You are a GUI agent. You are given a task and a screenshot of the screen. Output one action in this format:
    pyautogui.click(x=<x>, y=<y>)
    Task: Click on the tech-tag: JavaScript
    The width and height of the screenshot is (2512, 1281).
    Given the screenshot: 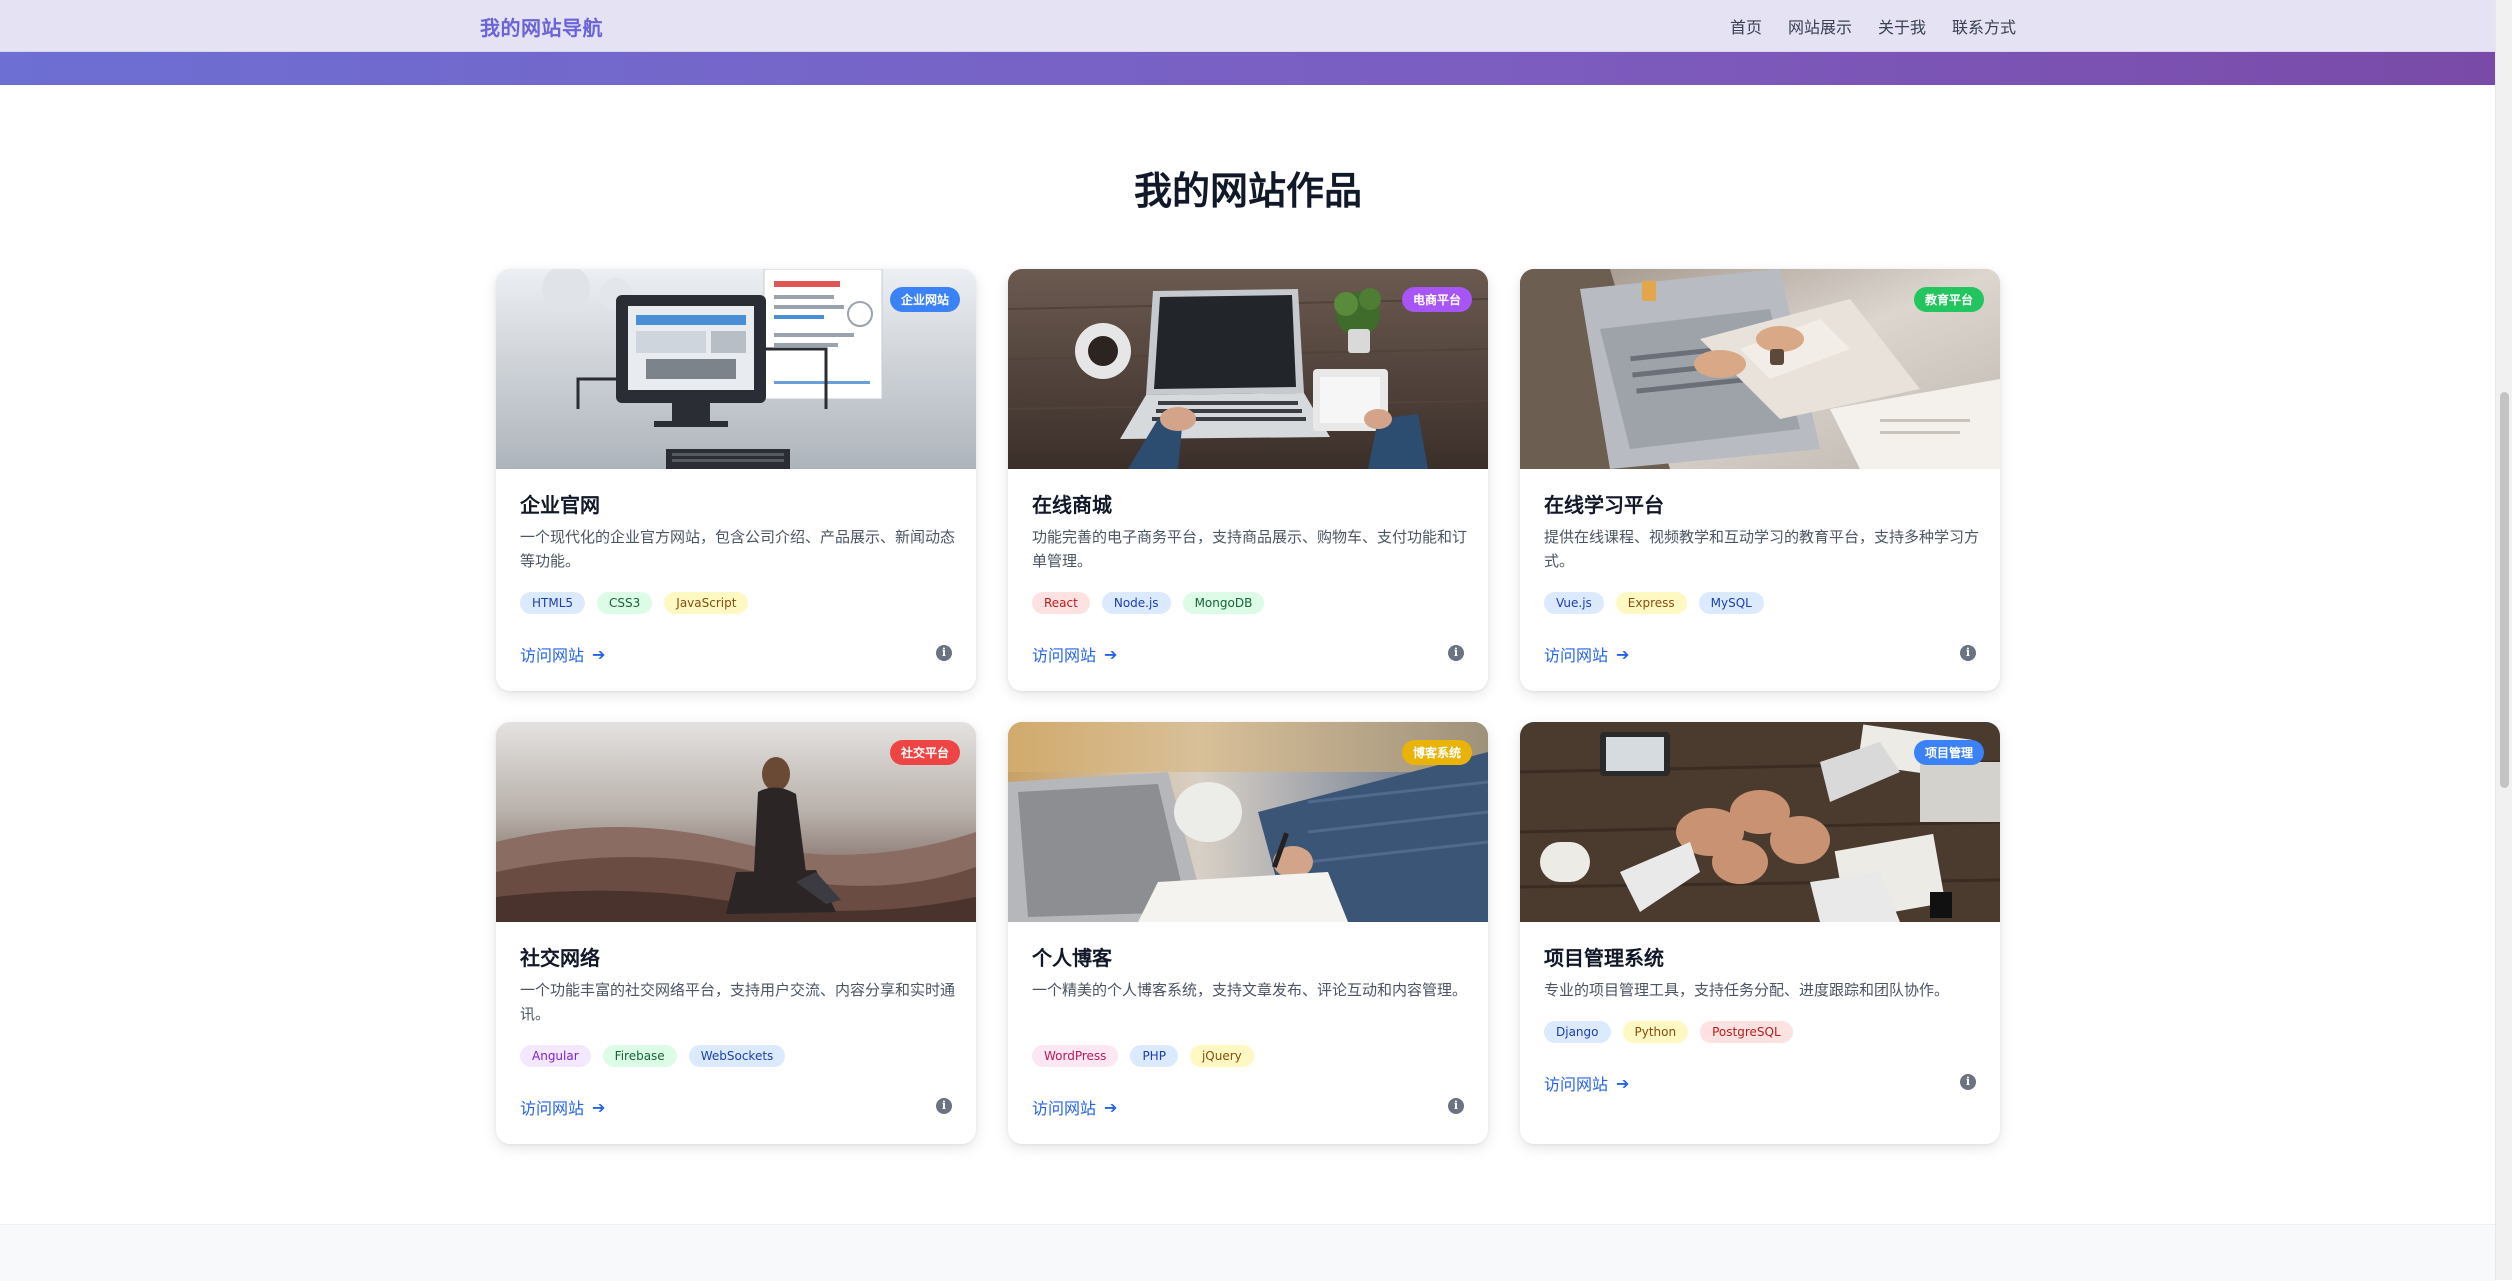 What is the action you would take?
    pyautogui.click(x=706, y=603)
    